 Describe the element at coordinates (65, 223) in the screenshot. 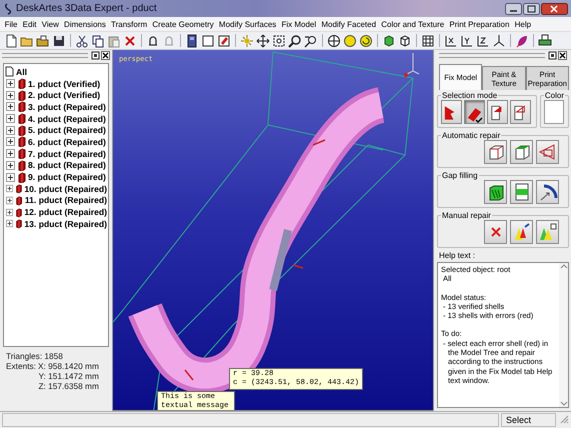

I see `tree-item: 13. pduct (Repaired)` at that location.